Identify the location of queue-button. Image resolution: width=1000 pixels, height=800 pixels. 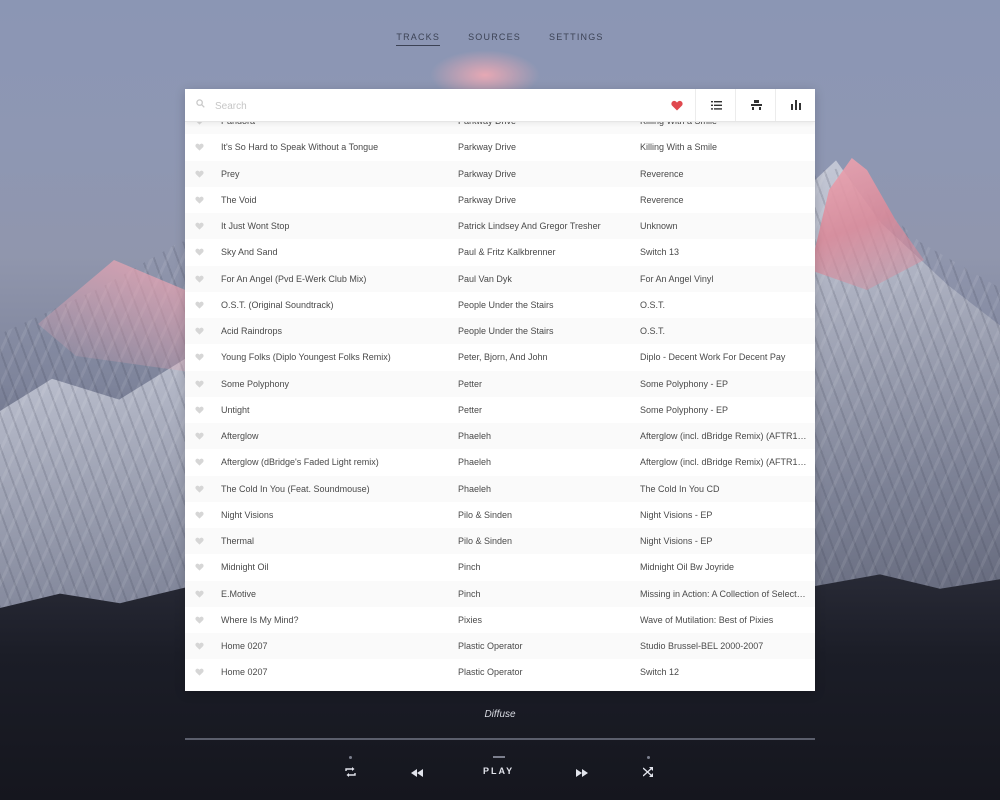
(755, 105).